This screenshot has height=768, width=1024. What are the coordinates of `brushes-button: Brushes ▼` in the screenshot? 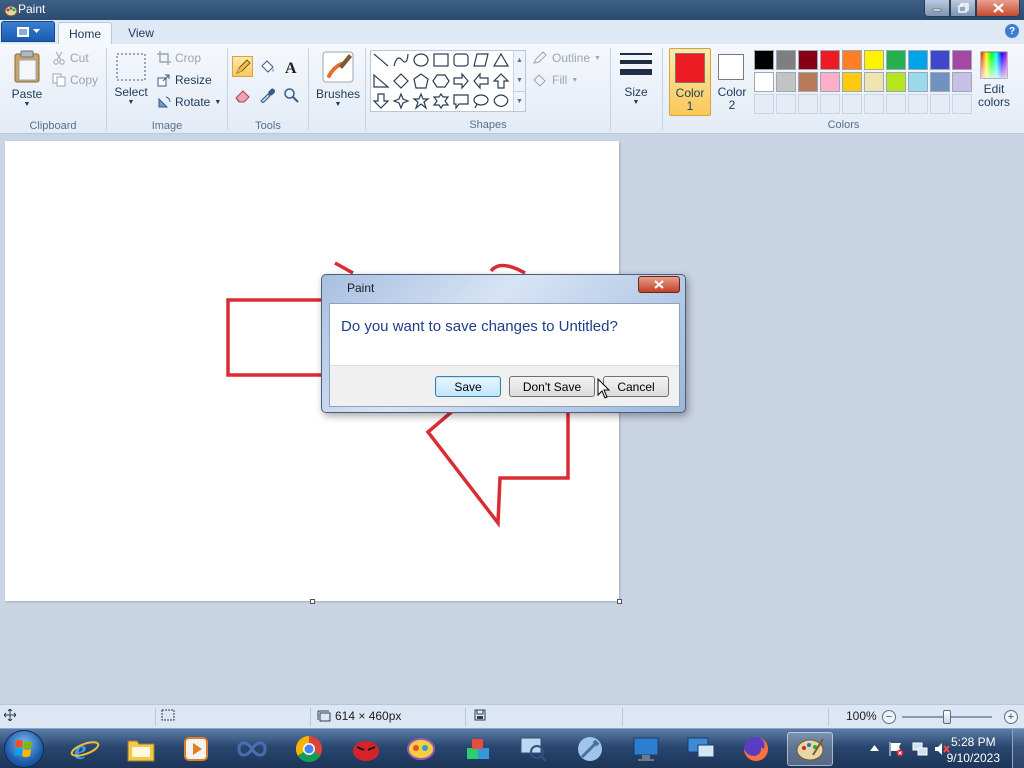 It's located at (338, 79).